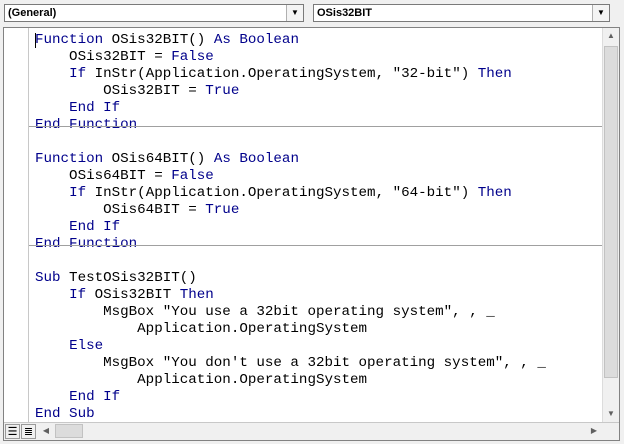 The height and width of the screenshot is (444, 624). Describe the element at coordinates (461, 13) in the screenshot. I see `procedure-dropdown: OSis32BIT ▼` at that location.